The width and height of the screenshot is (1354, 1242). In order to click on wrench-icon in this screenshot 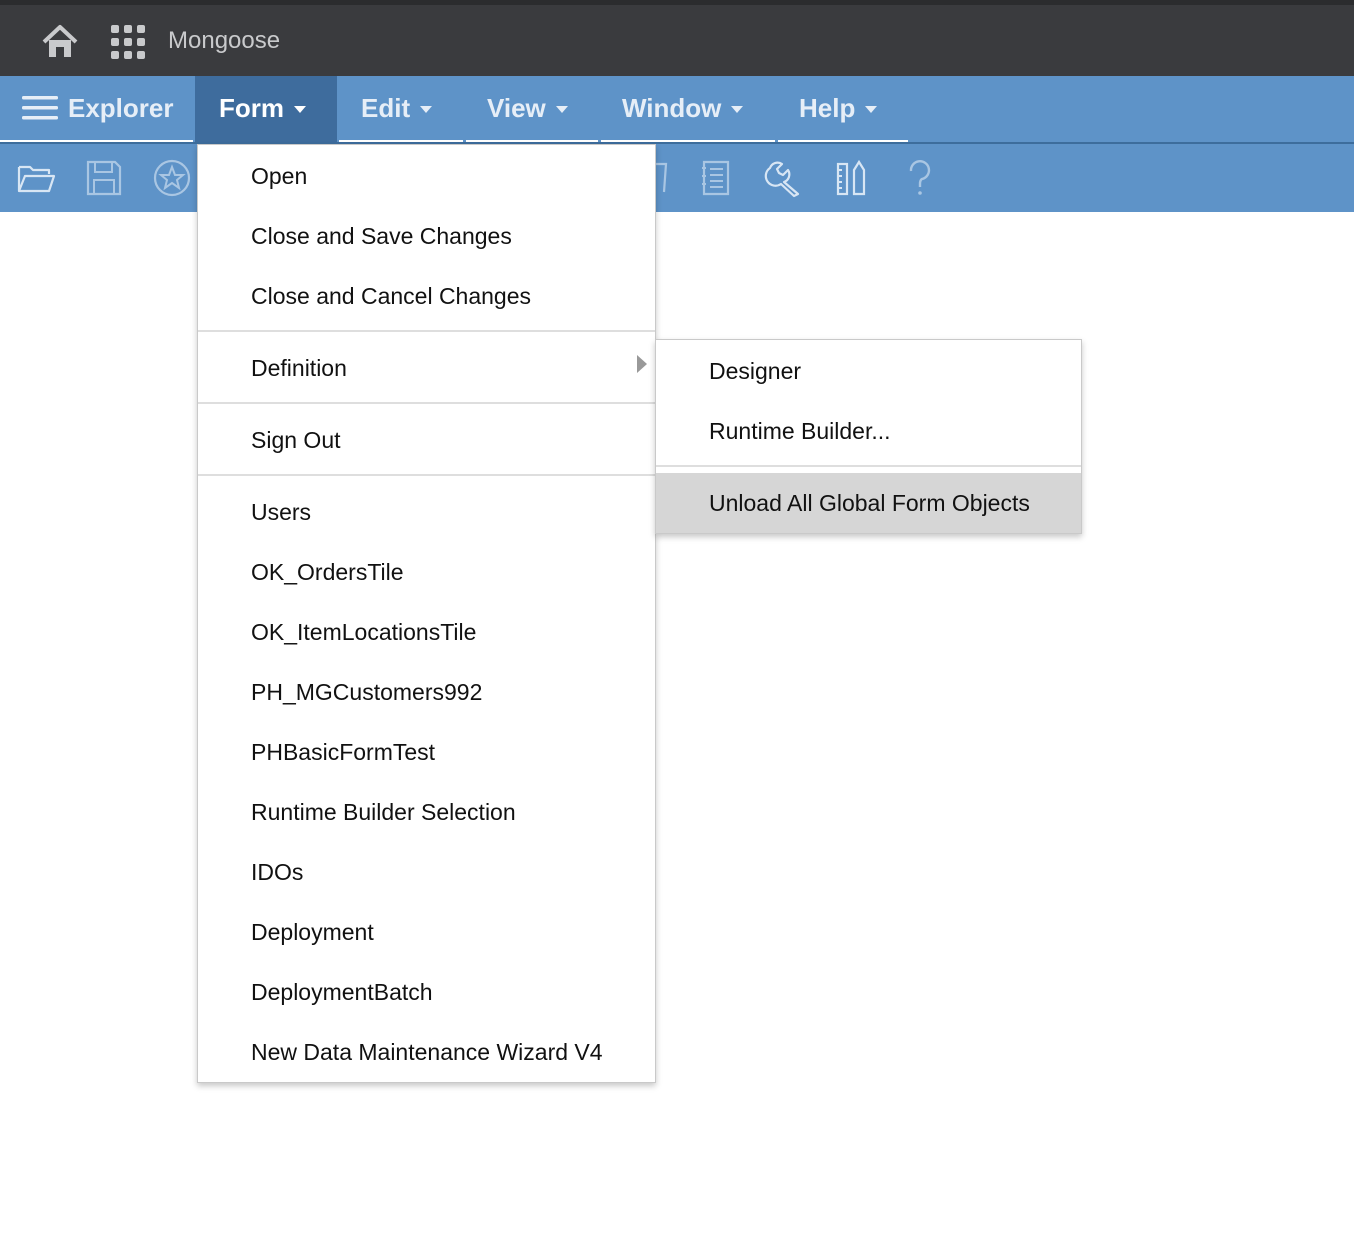, I will do `click(784, 178)`.